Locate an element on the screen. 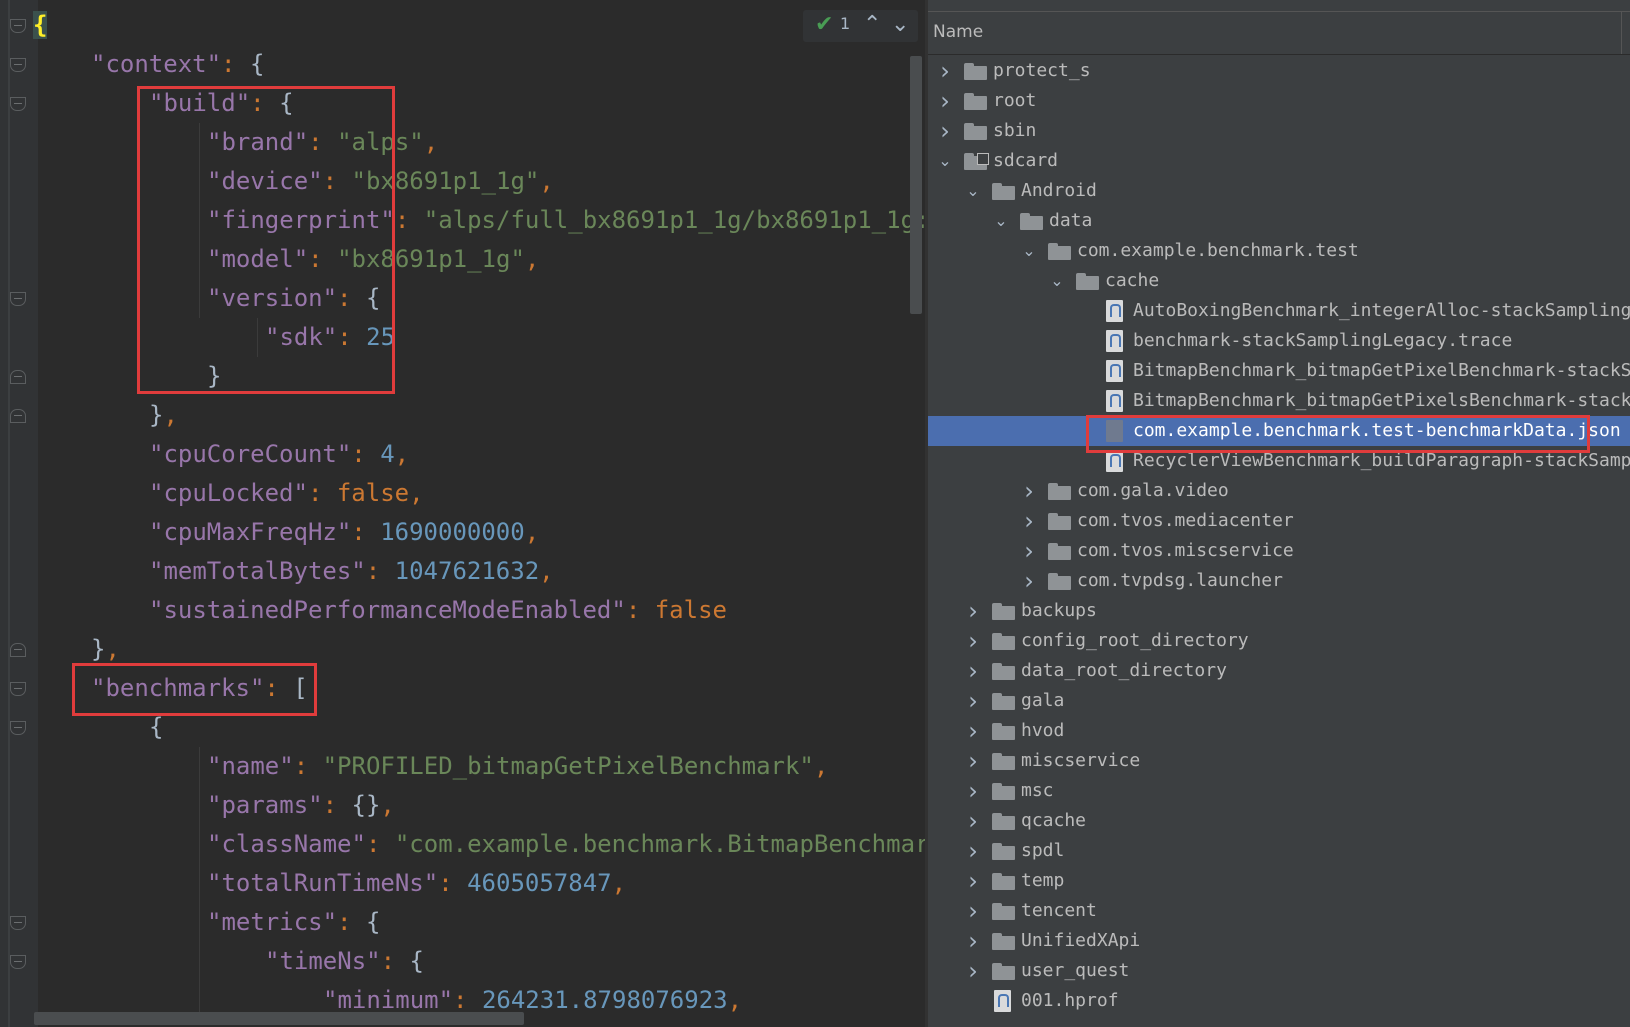  tree-row: › user_quest is located at coordinates (1279, 971).